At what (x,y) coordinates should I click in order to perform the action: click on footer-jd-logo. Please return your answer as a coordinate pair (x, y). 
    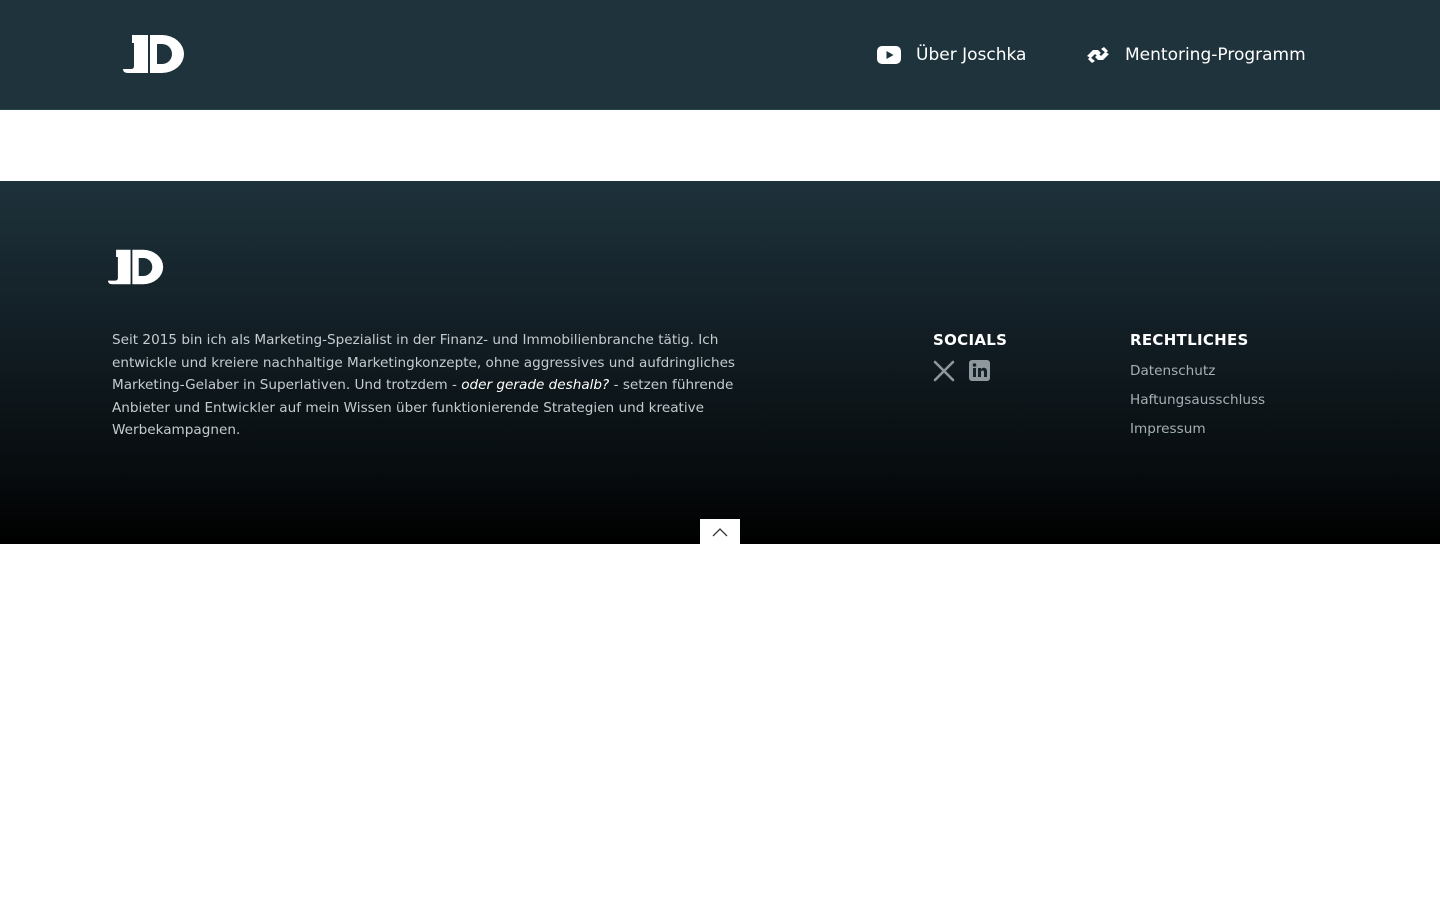
    Looking at the image, I should click on (136, 269).